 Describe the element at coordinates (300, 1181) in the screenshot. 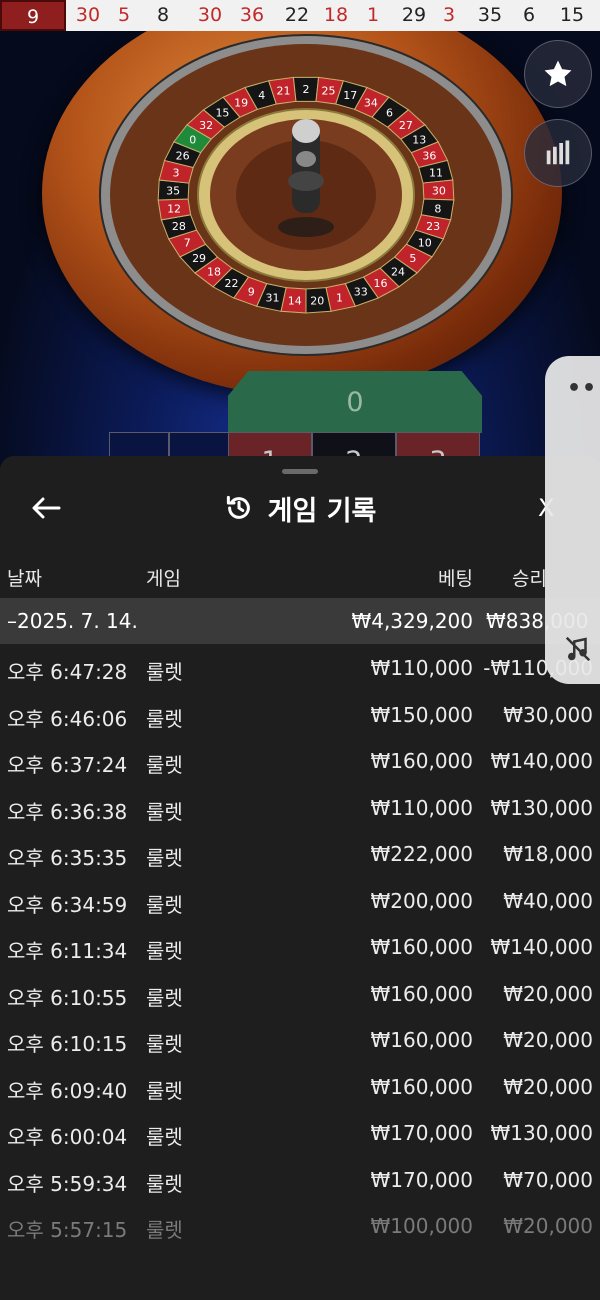

I see `table-row: 오후 5:59:34 룰렛 ₩170,000 ₩70,000` at that location.